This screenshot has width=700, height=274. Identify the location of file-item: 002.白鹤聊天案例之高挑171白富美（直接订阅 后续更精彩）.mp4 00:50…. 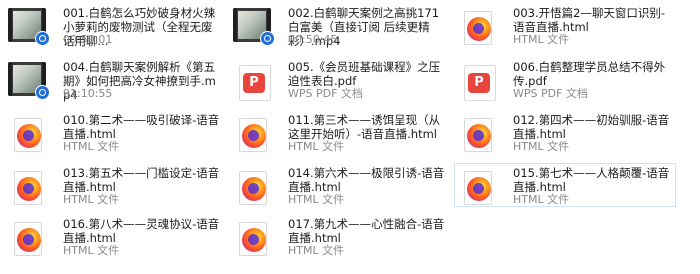
(340, 25).